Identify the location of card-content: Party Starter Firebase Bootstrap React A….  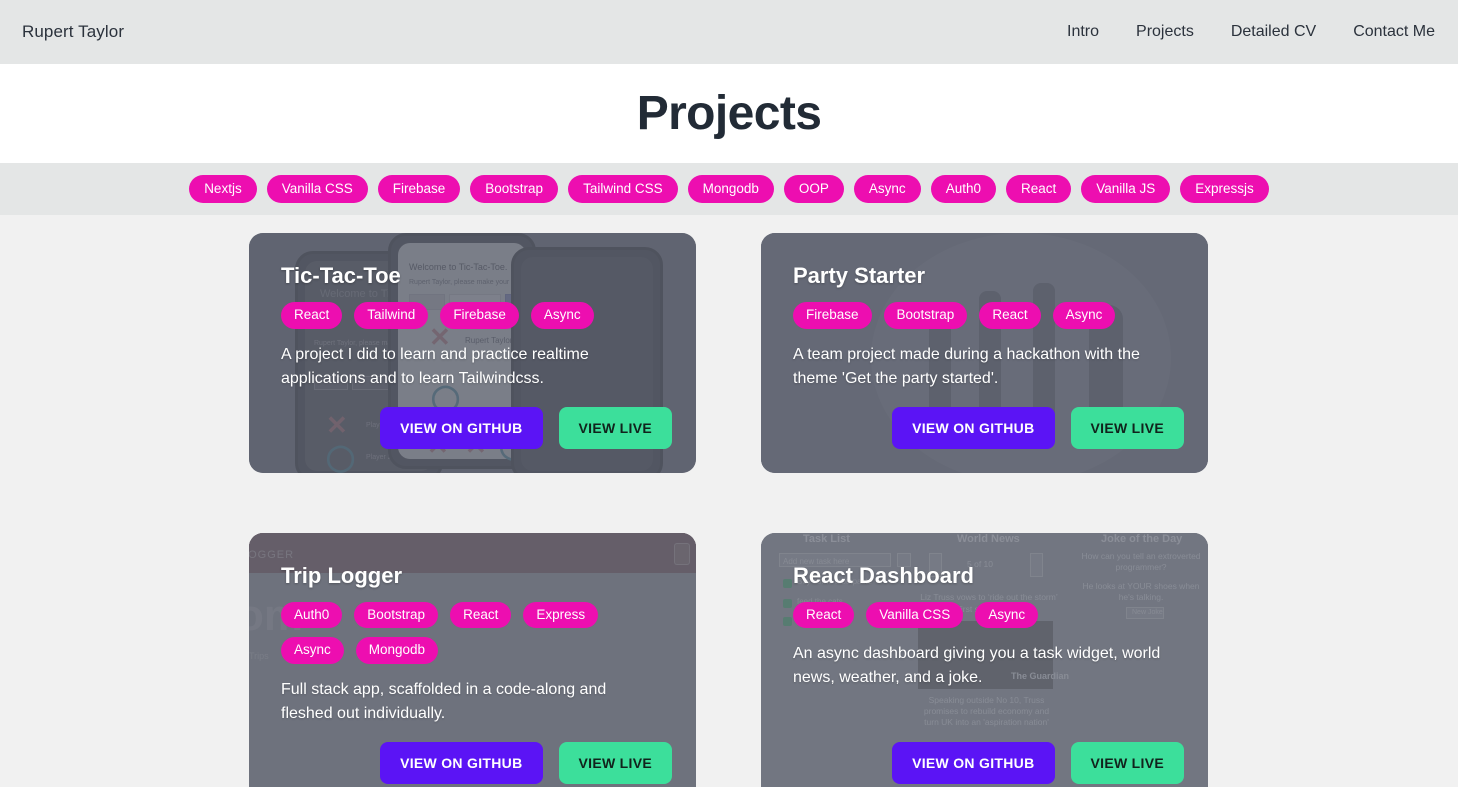
(984, 353).